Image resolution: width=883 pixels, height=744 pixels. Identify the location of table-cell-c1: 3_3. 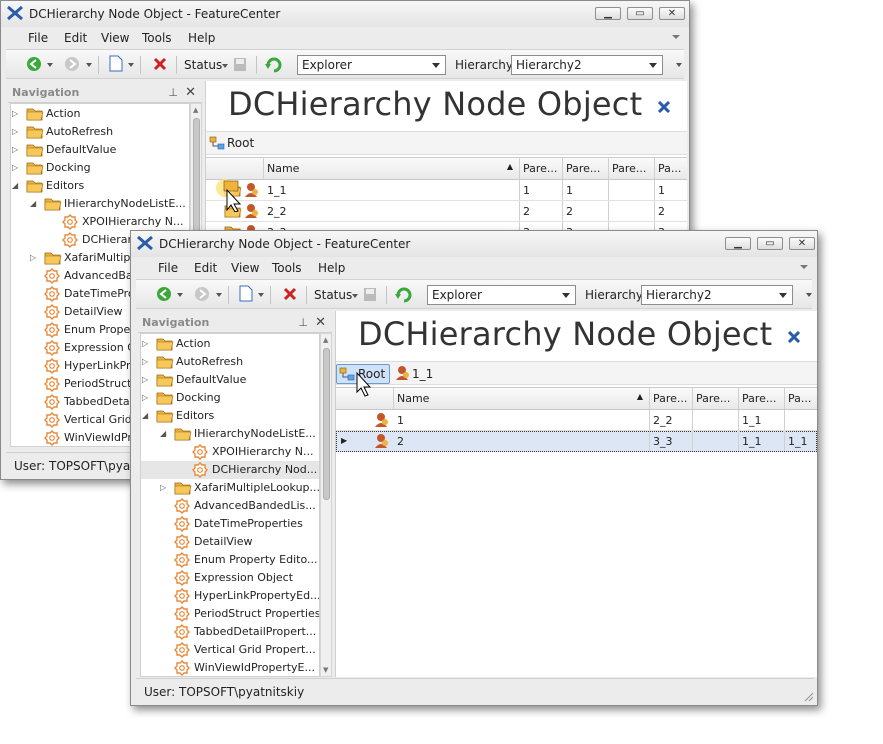
(671, 441).